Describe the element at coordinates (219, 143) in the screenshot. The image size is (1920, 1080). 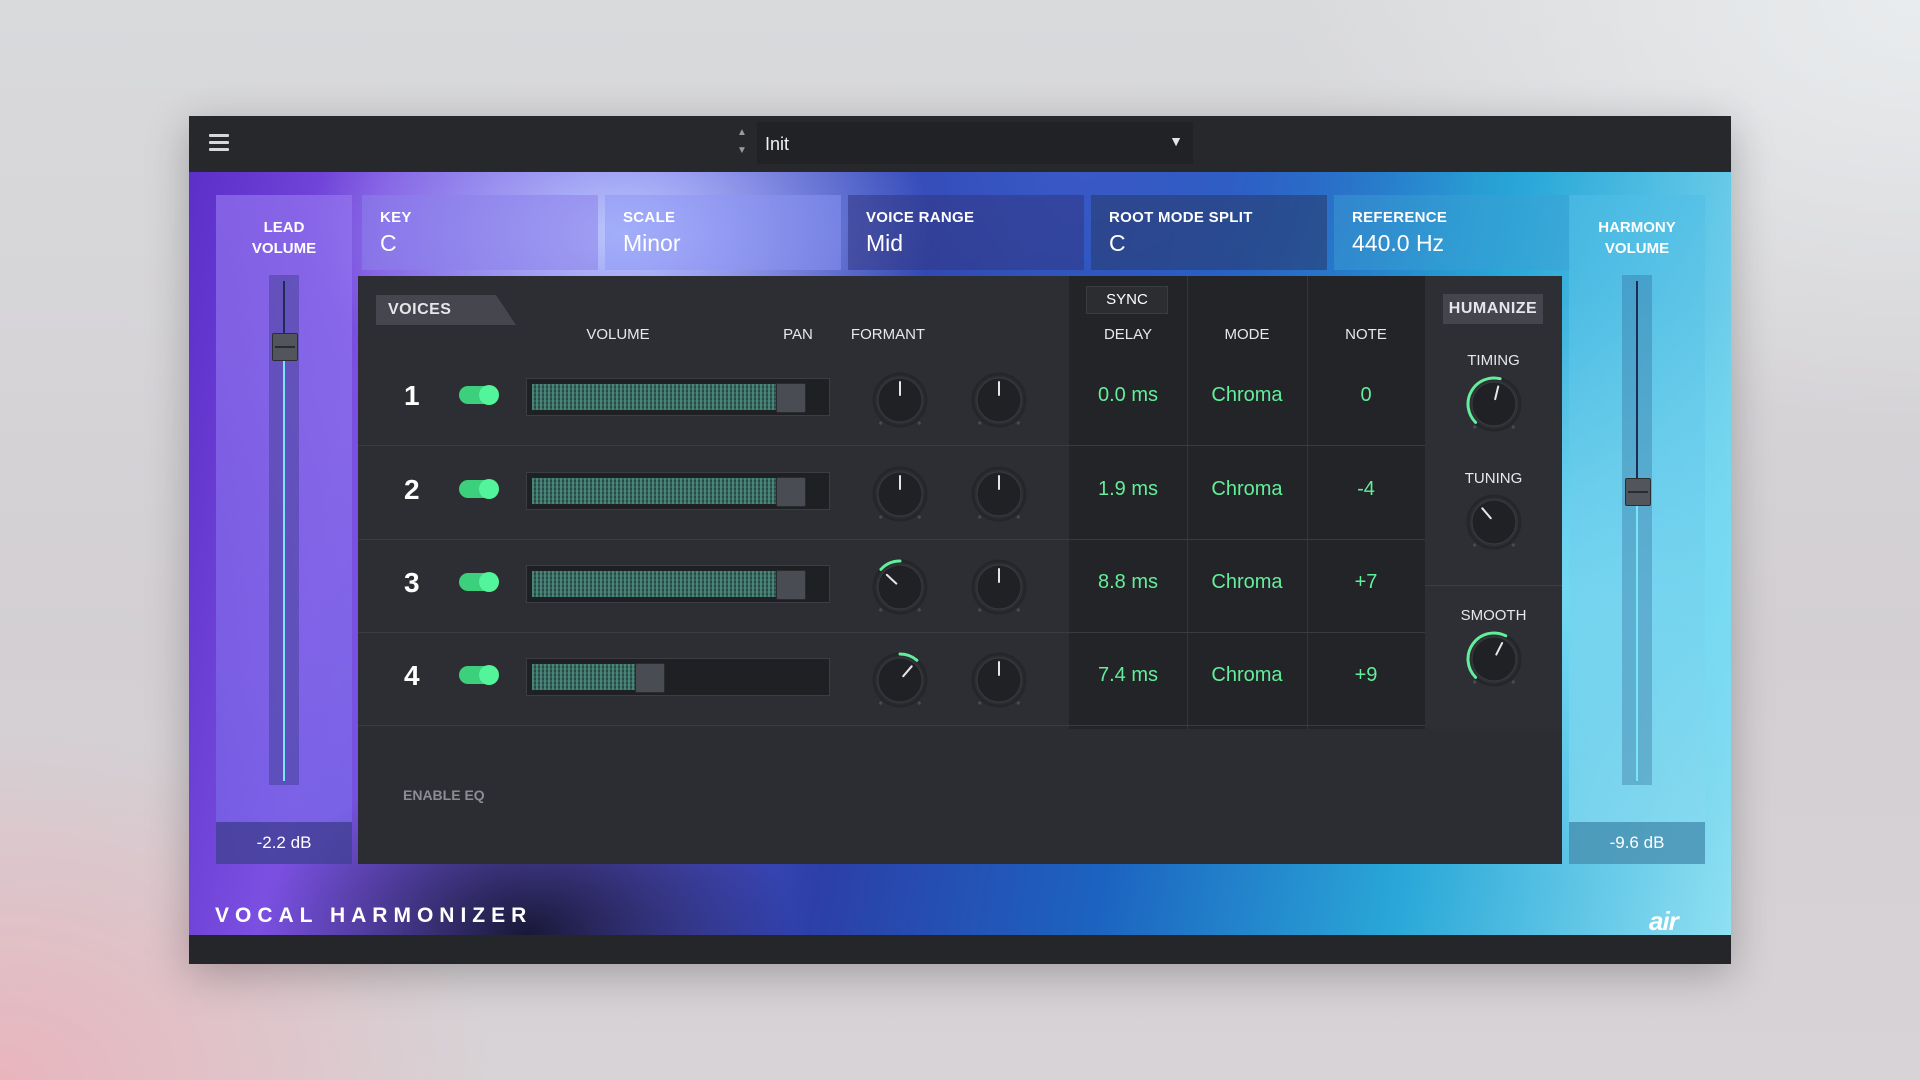
I see `hamburger-menu-icon` at that location.